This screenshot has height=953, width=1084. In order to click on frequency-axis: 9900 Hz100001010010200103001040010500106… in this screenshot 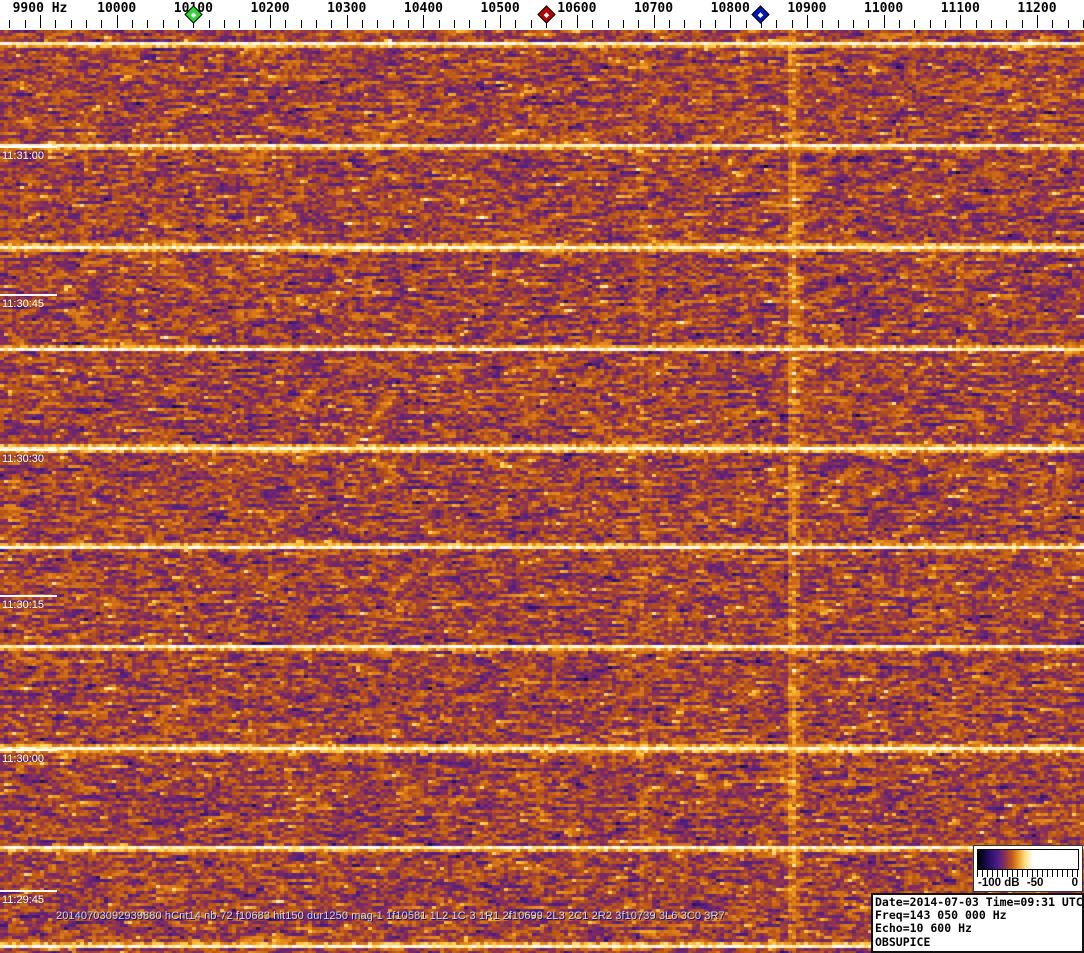, I will do `click(542, 15)`.